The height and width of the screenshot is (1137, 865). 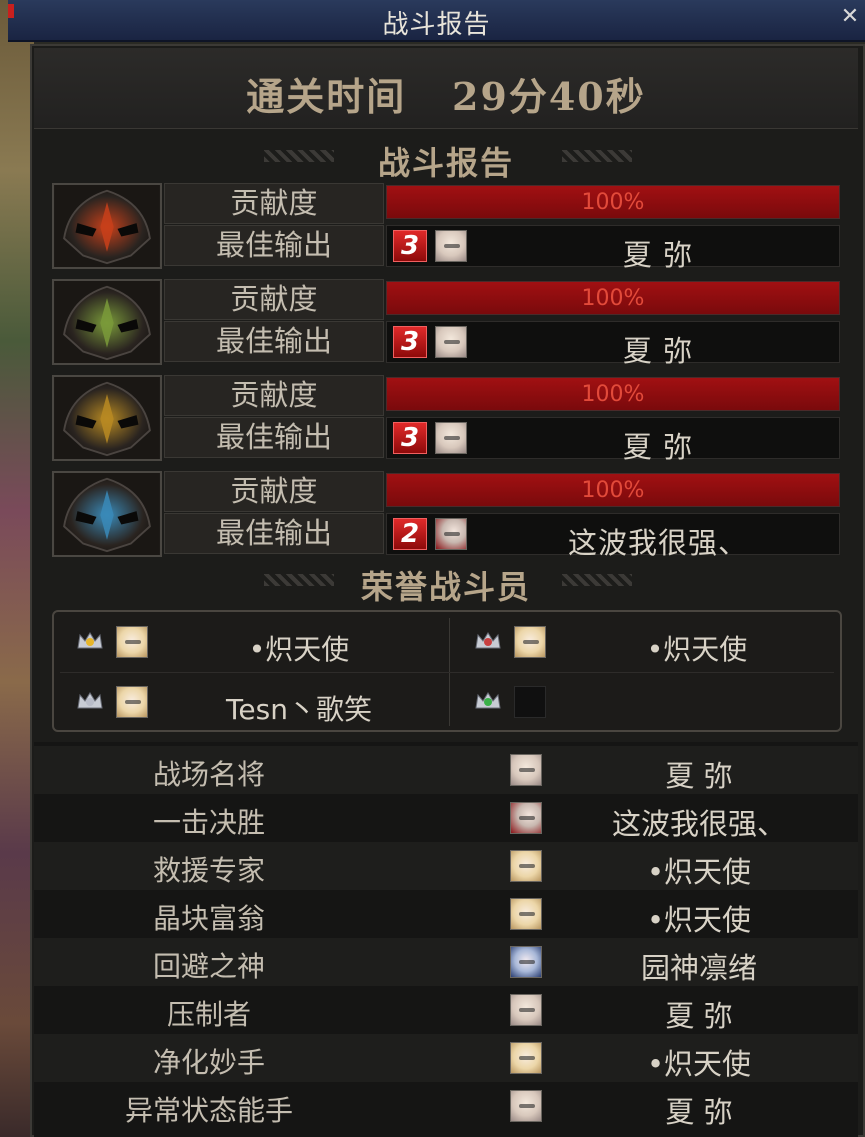 I want to click on gold-crown-icon, so click(x=90, y=640).